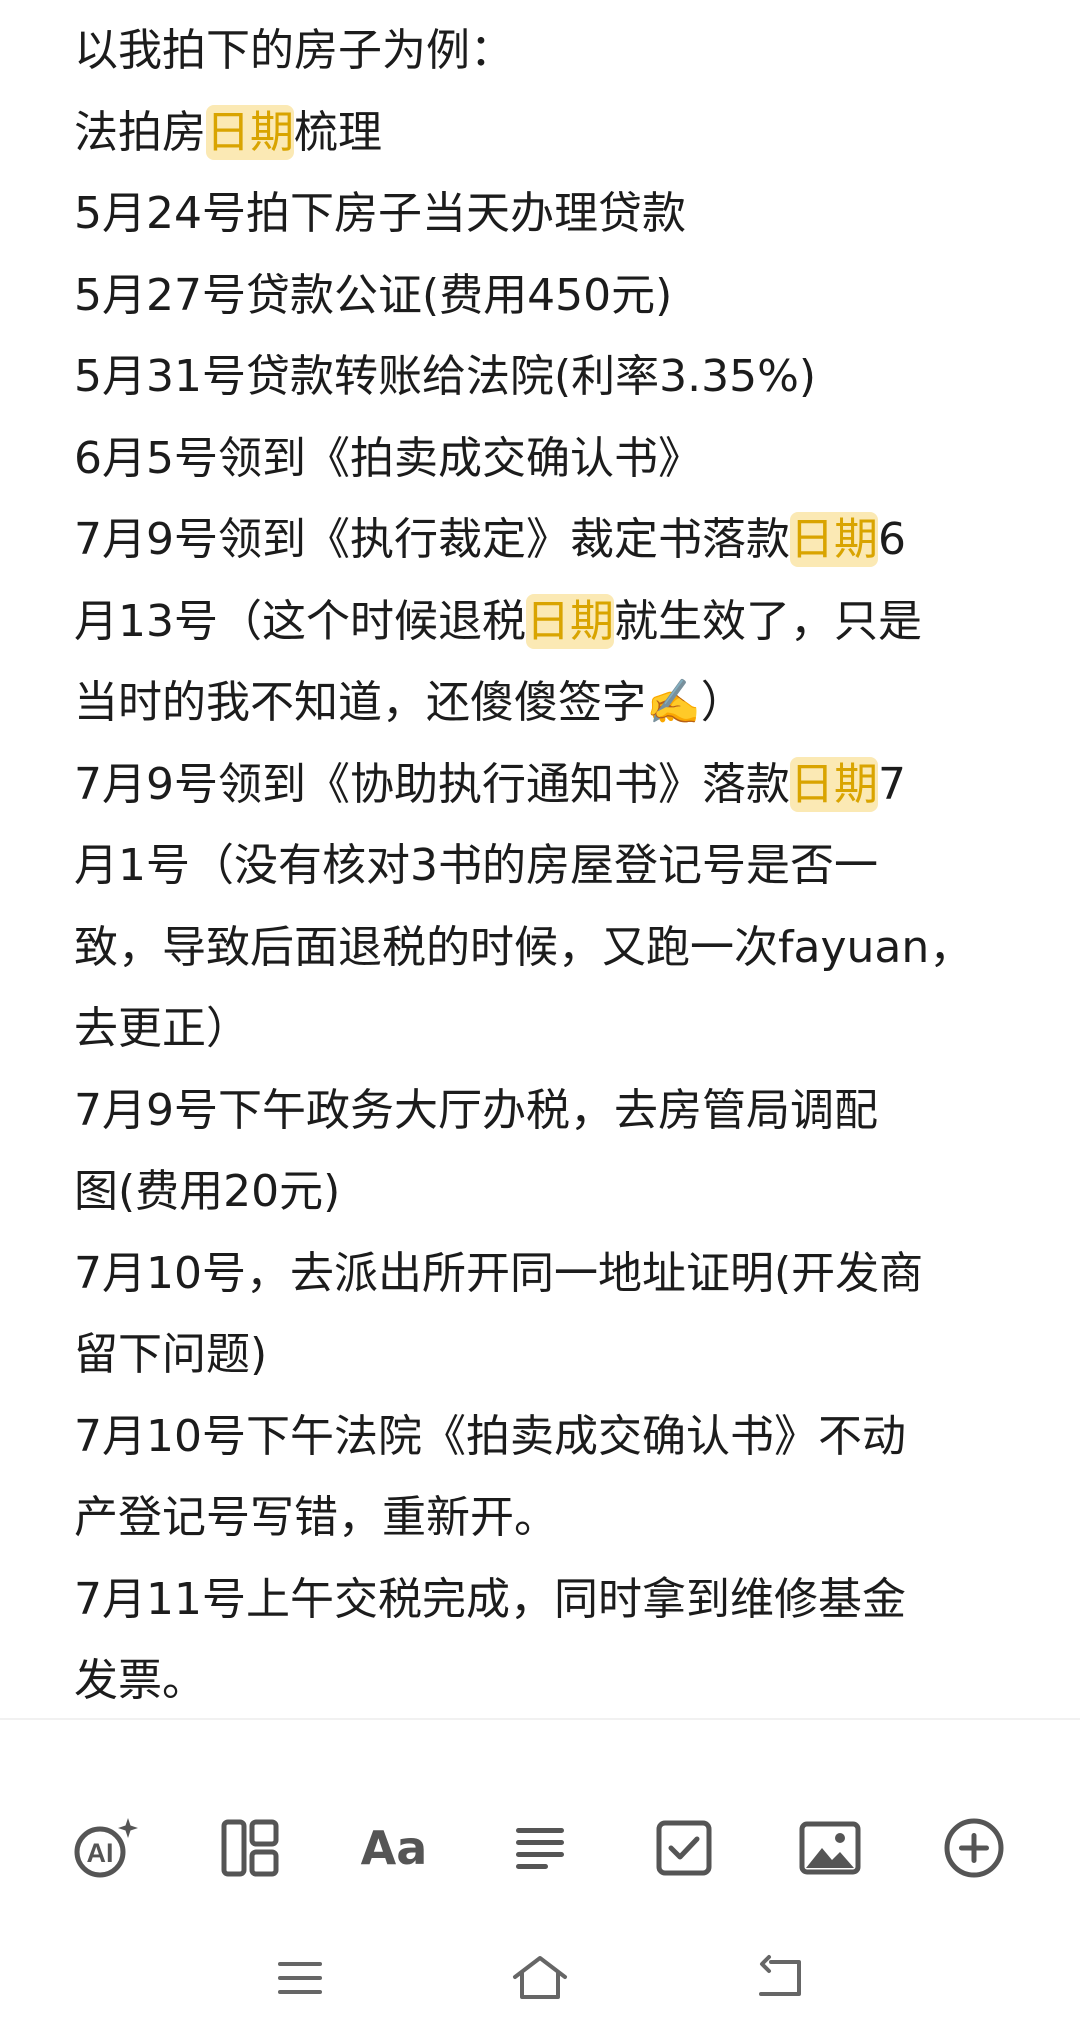 The height and width of the screenshot is (2037, 1080). I want to click on note-text-segment: 致，导致后面退税的时候，又跑一次fayuan，, so click(524, 947).